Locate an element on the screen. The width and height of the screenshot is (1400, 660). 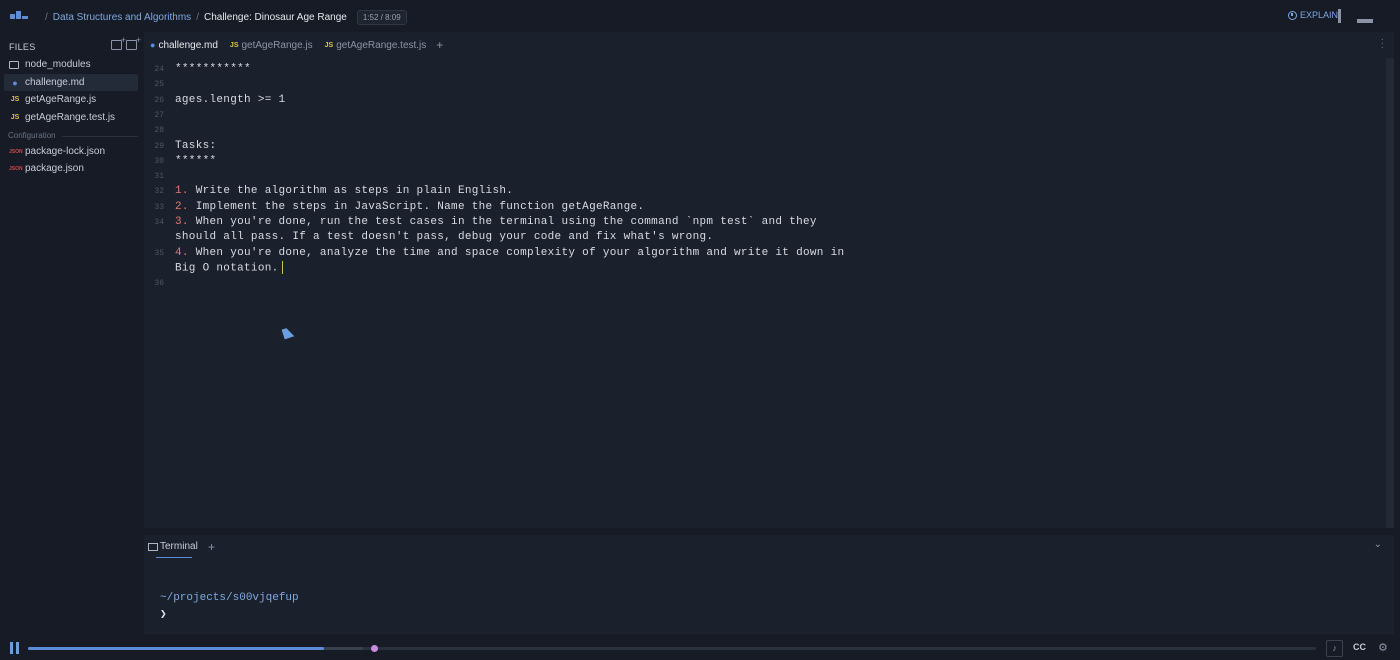
file-item-package-json: JSON package.json is located at coordinates (71, 168).